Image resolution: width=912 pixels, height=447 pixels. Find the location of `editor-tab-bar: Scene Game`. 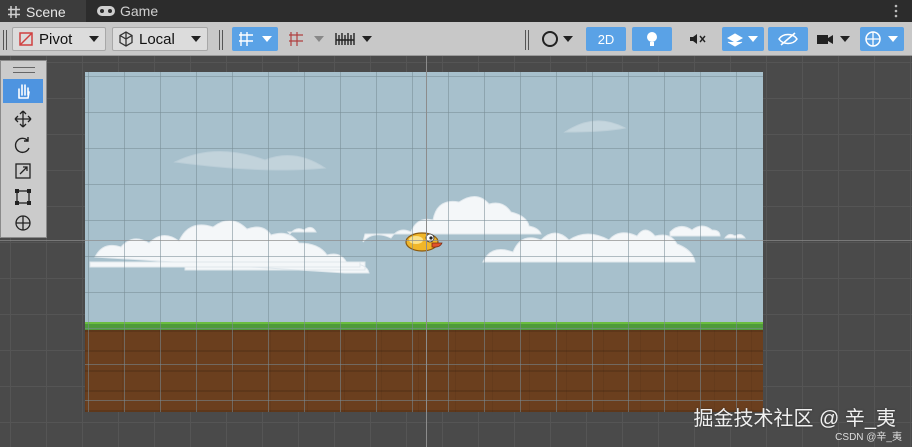

editor-tab-bar: Scene Game is located at coordinates (456, 11).